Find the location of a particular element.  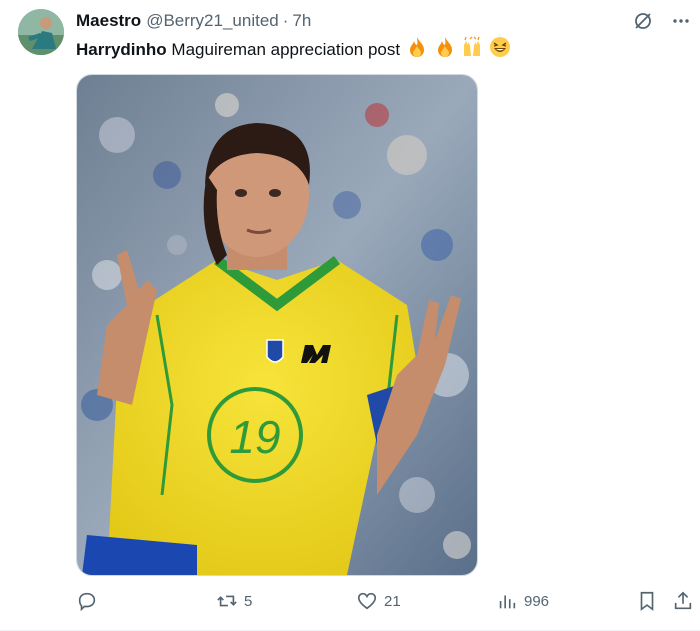

reply-icon is located at coordinates (87, 602).